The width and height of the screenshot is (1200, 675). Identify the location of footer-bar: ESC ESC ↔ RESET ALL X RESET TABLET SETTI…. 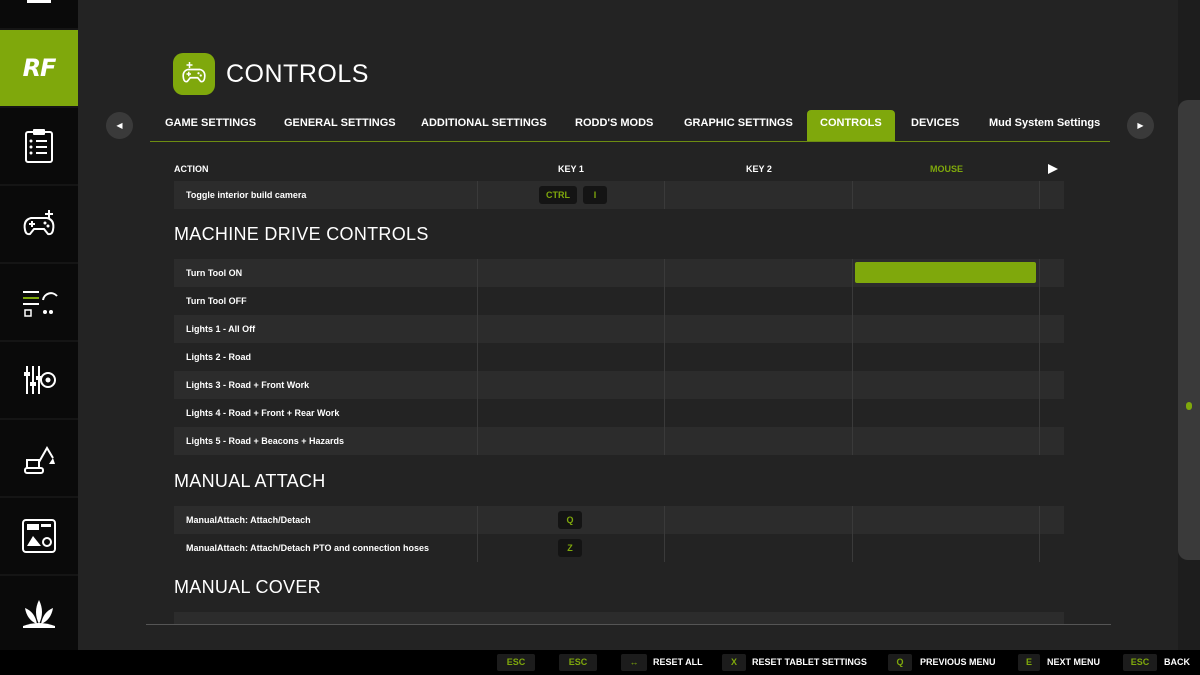
(600, 662).